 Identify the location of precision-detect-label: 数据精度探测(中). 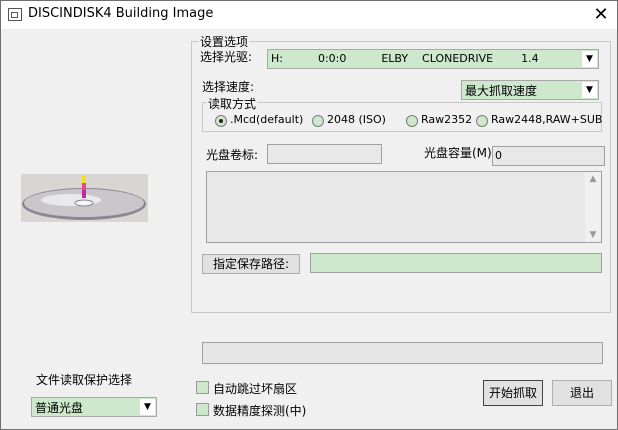
(260, 411).